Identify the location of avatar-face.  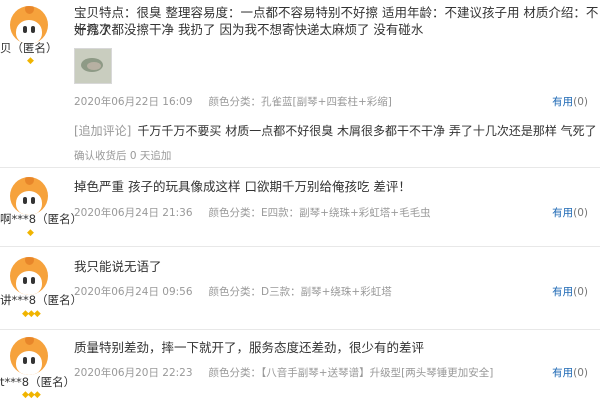
(29, 363).